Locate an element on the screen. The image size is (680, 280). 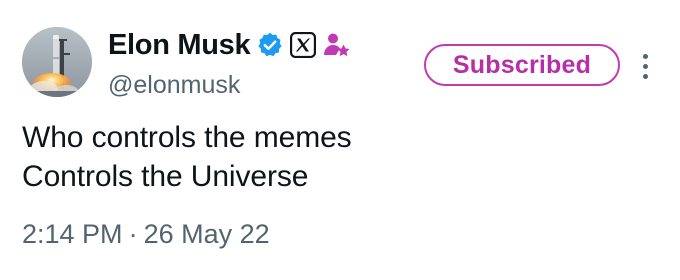
tweet-text-line: Who controls the memes is located at coordinates (187, 137).